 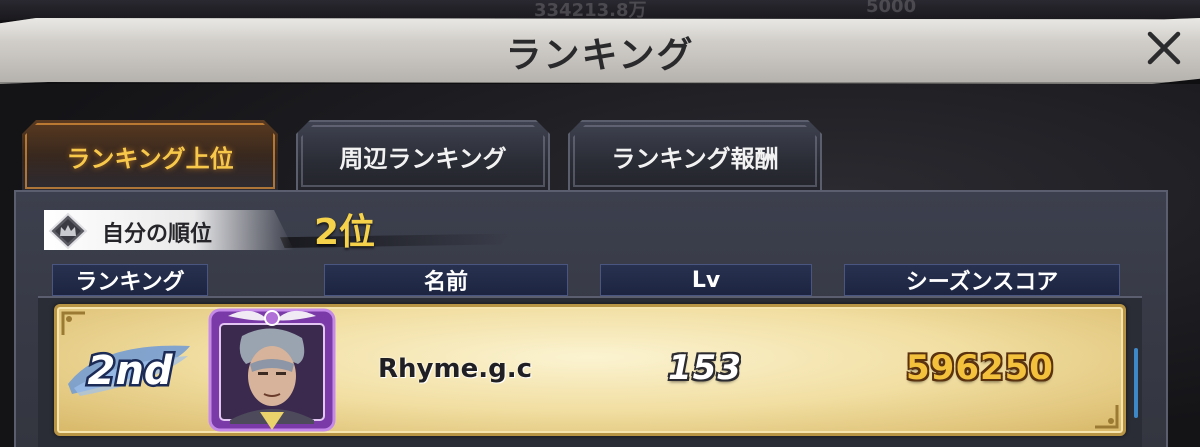 I want to click on close-button, so click(x=1164, y=48).